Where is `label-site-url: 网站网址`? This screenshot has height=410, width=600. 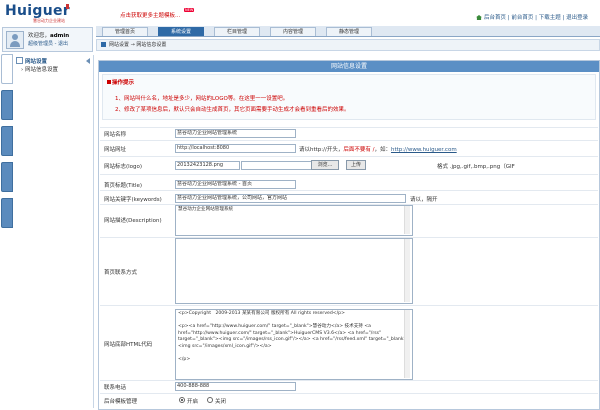
label-site-url: 网站网址 is located at coordinates (115, 150).